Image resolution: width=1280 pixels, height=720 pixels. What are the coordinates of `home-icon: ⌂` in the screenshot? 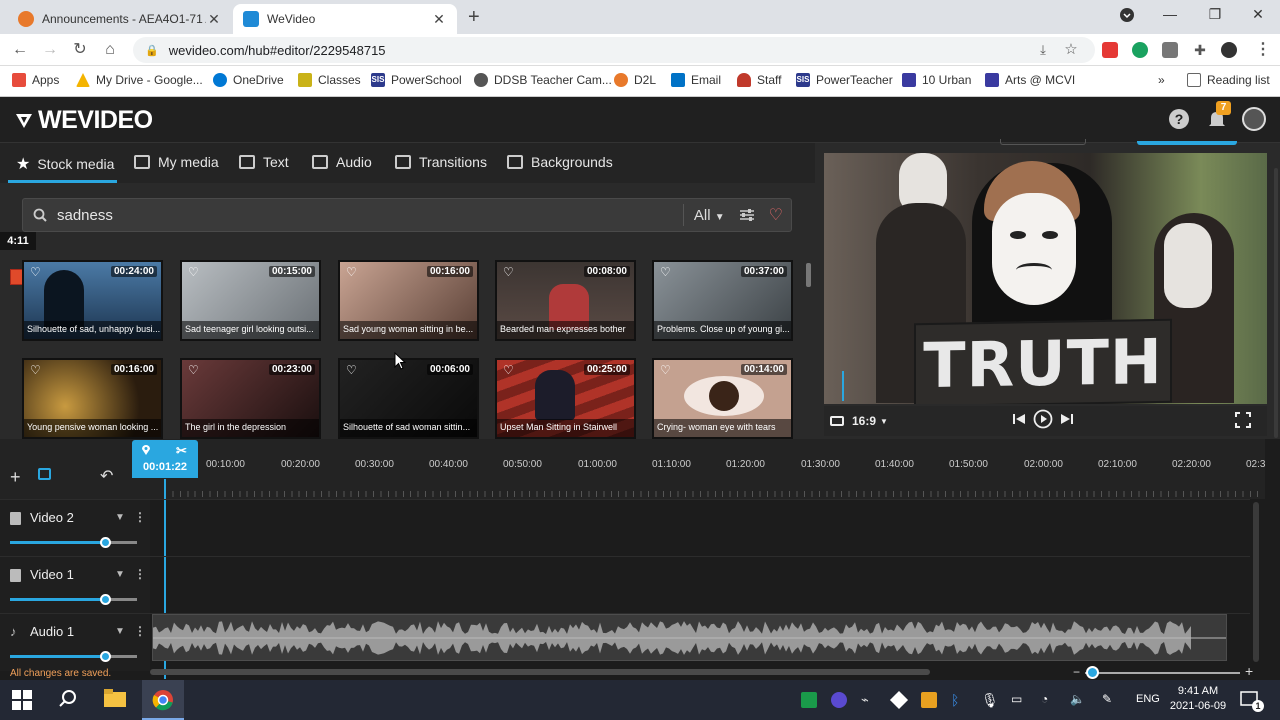 It's located at (110, 50).